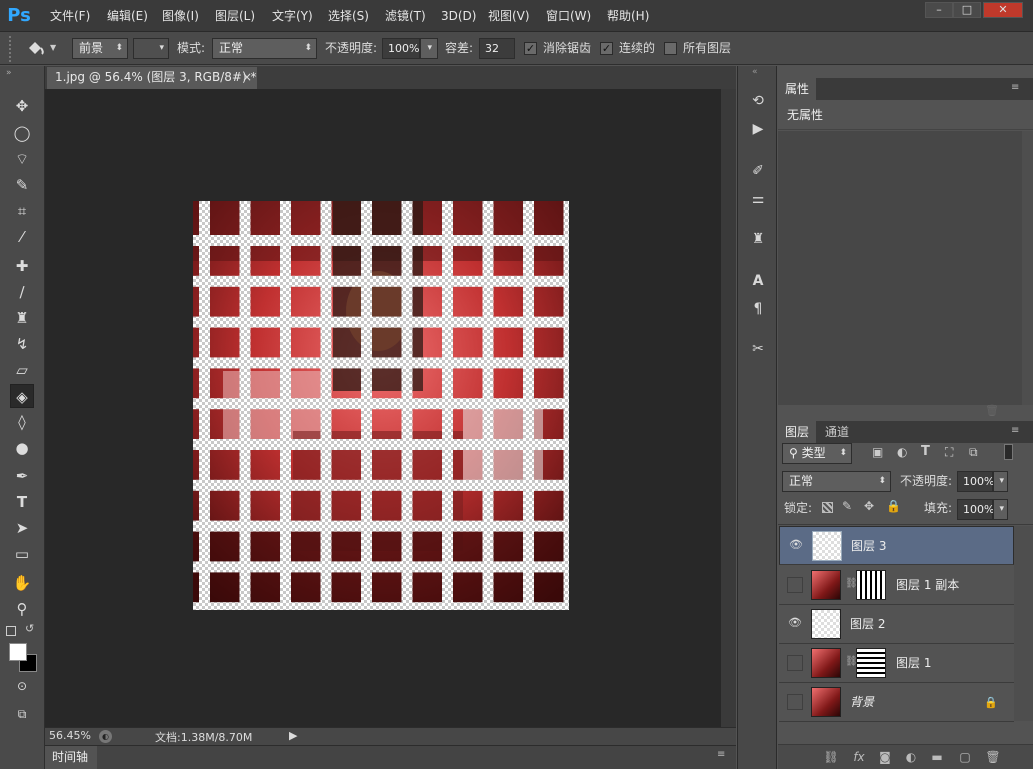 The width and height of the screenshot is (1033, 769). I want to click on status-menu-arrow-icon: ▶, so click(293, 735).